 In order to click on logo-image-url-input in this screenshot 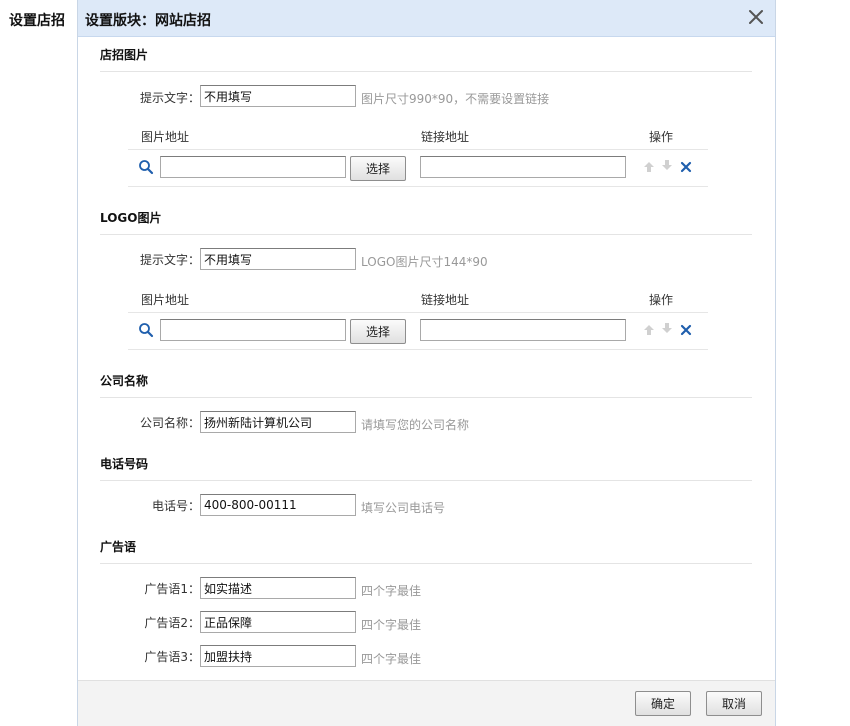, I will do `click(253, 330)`.